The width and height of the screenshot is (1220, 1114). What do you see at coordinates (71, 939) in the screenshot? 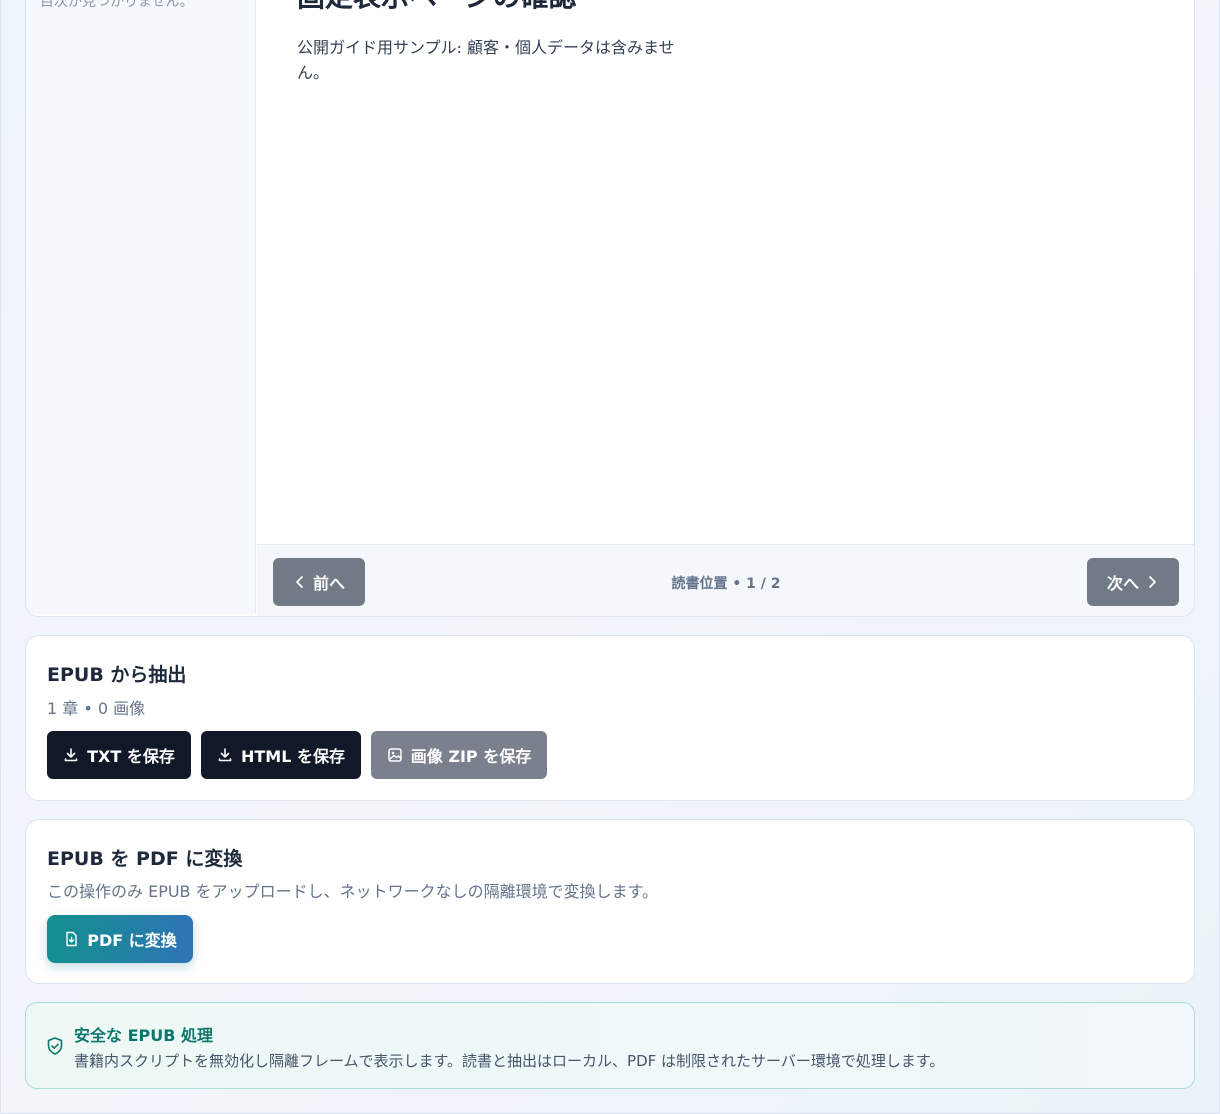
I see `file-download-icon` at bounding box center [71, 939].